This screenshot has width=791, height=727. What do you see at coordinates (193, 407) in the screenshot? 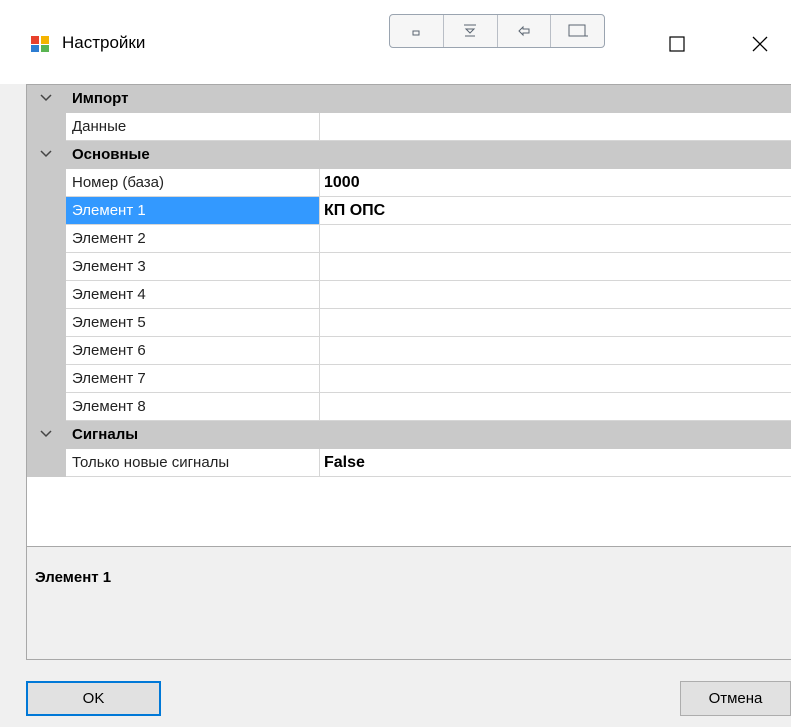
I see `property-name: Элемент 8` at bounding box center [193, 407].